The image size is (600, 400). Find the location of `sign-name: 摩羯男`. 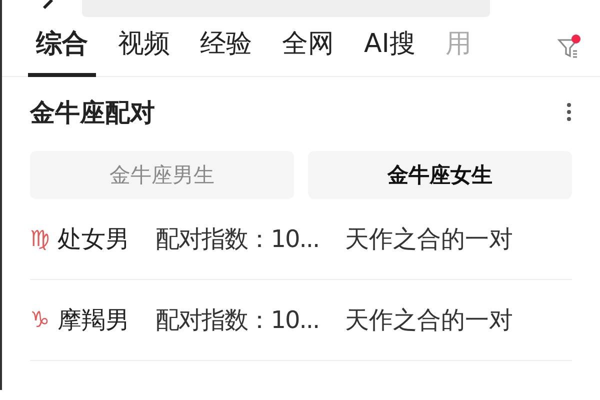

sign-name: 摩羯男 is located at coordinates (94, 320).